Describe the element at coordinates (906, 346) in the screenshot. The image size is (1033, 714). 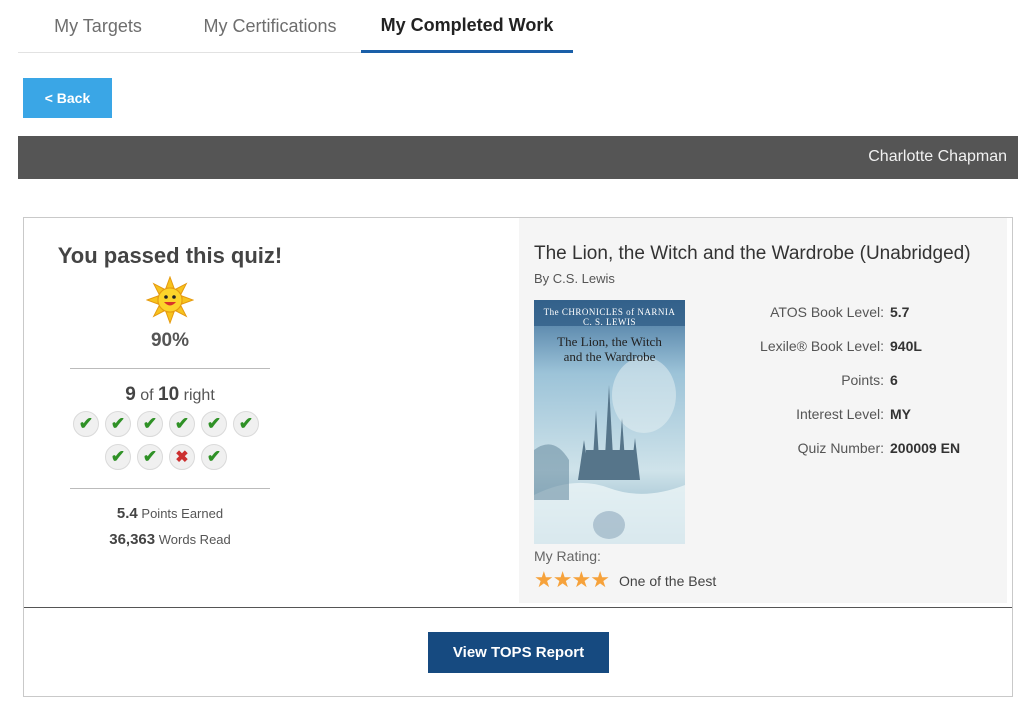
I see `lexile-level-value: 940L` at that location.